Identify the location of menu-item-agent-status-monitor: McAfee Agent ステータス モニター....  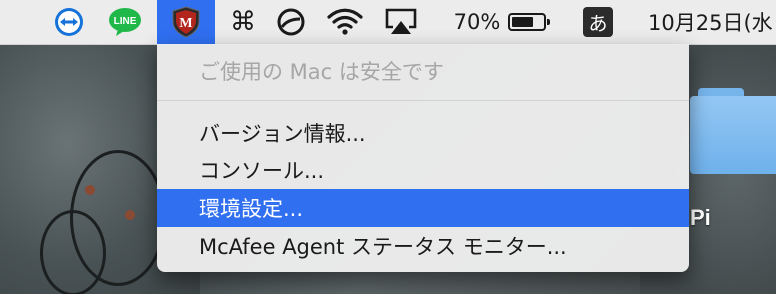
(423, 246).